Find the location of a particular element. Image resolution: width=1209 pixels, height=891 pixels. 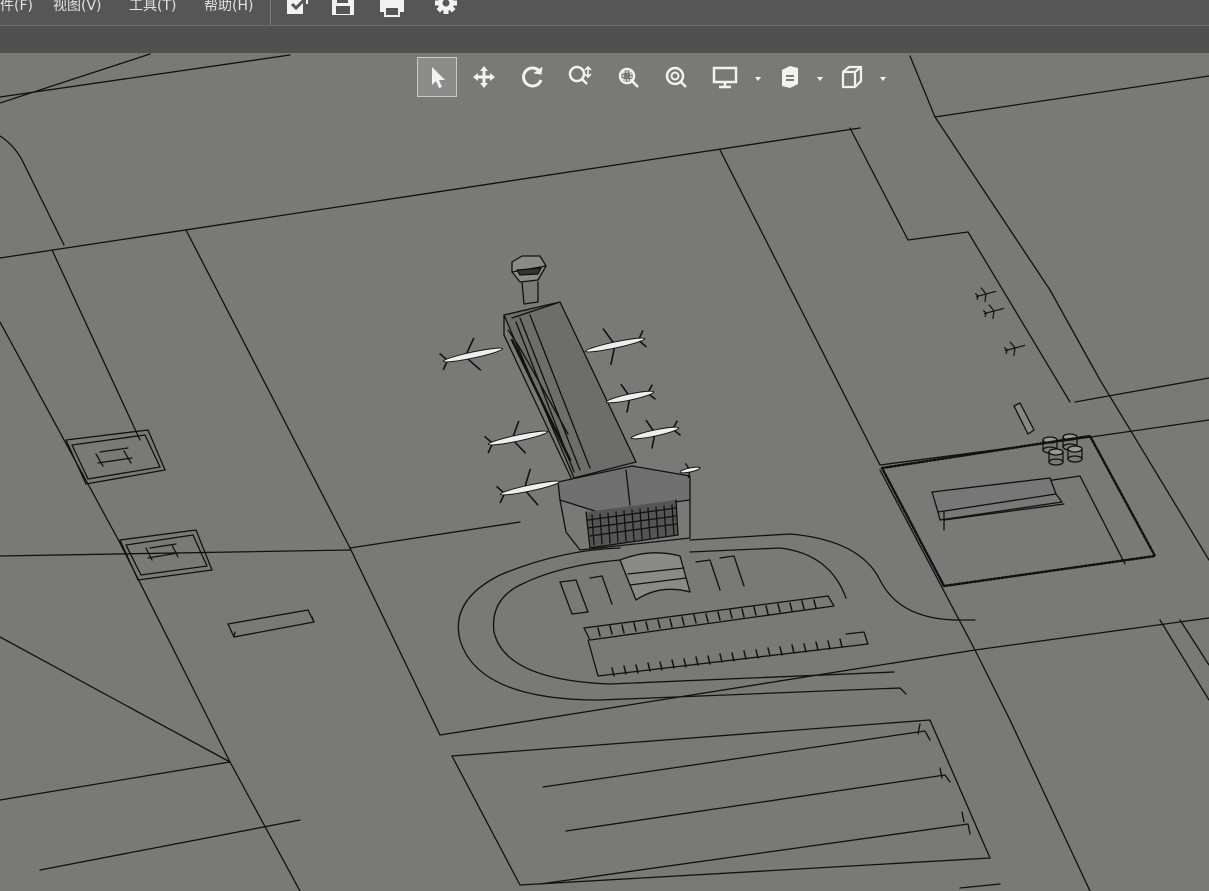

render-style-dropdown-icon is located at coordinates (820, 75).